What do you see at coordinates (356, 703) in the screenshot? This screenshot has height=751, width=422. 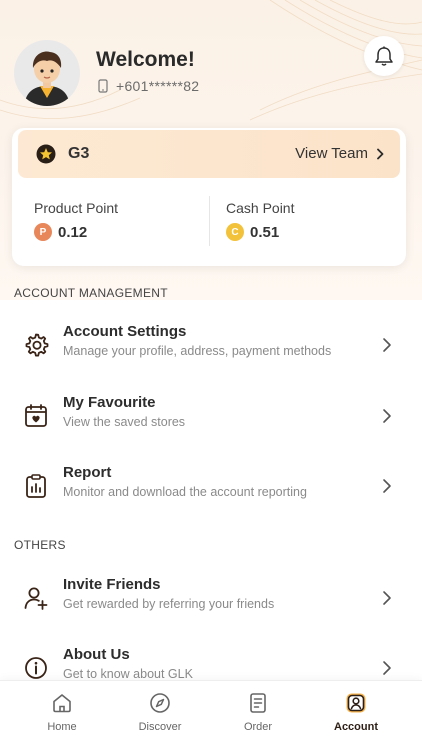 I see `account-icon` at bounding box center [356, 703].